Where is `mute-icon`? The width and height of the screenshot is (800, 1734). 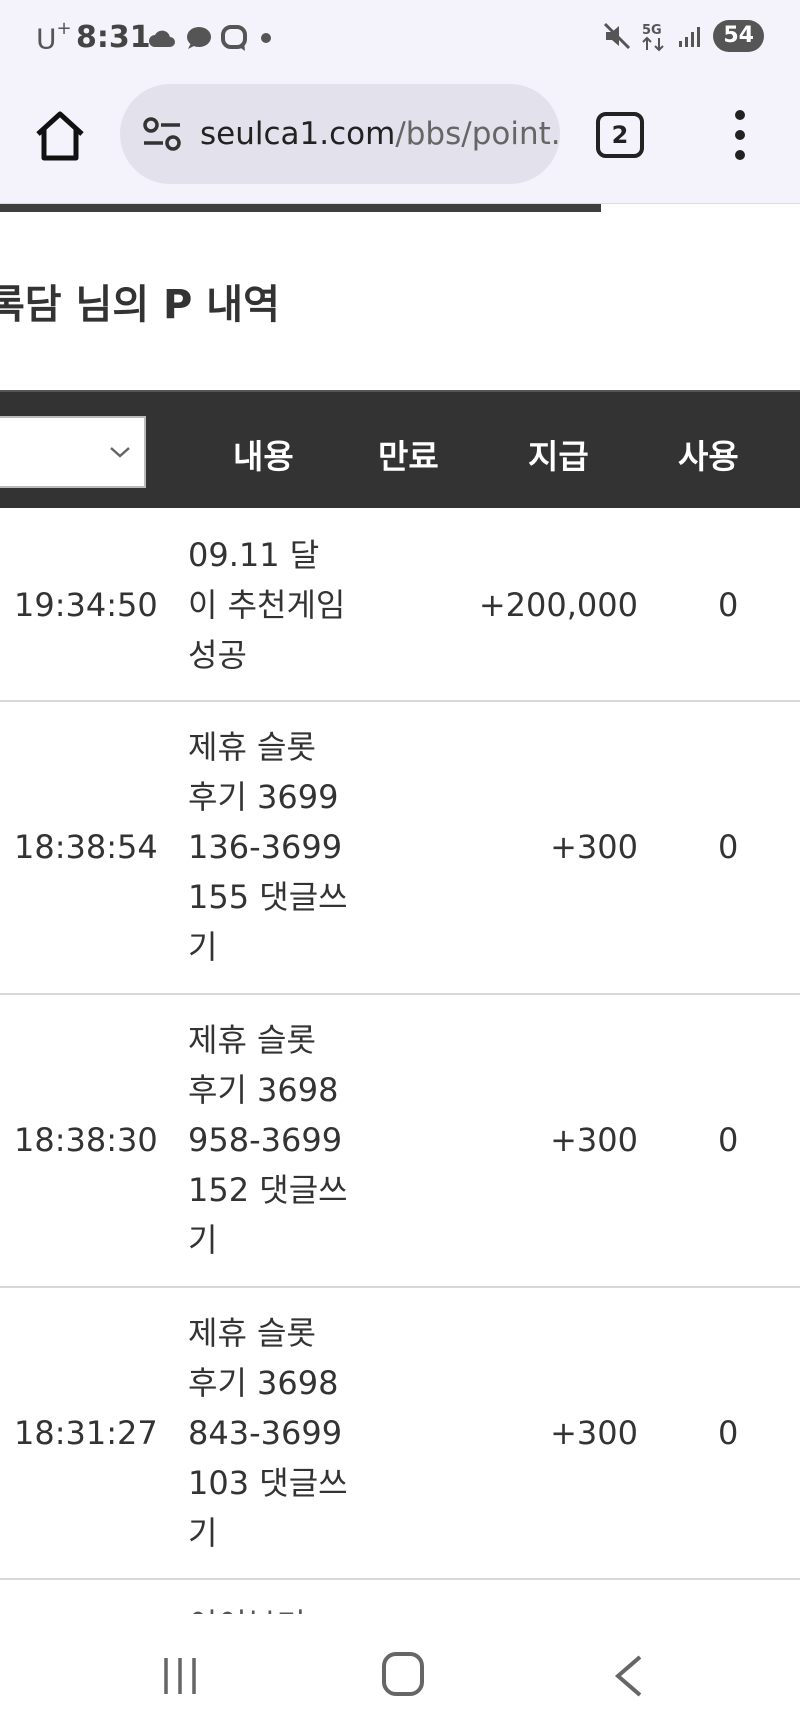 mute-icon is located at coordinates (617, 36).